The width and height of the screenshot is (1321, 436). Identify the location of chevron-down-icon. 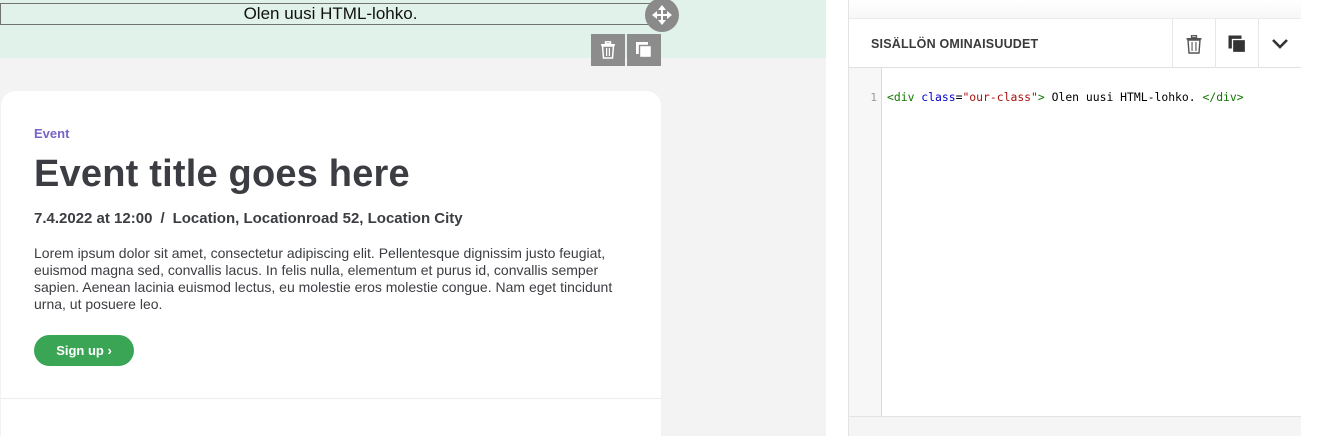
(1280, 44).